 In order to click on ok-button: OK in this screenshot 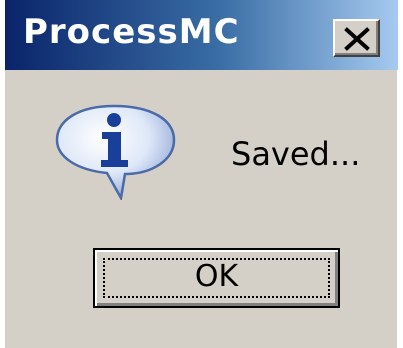, I will do `click(216, 278)`.